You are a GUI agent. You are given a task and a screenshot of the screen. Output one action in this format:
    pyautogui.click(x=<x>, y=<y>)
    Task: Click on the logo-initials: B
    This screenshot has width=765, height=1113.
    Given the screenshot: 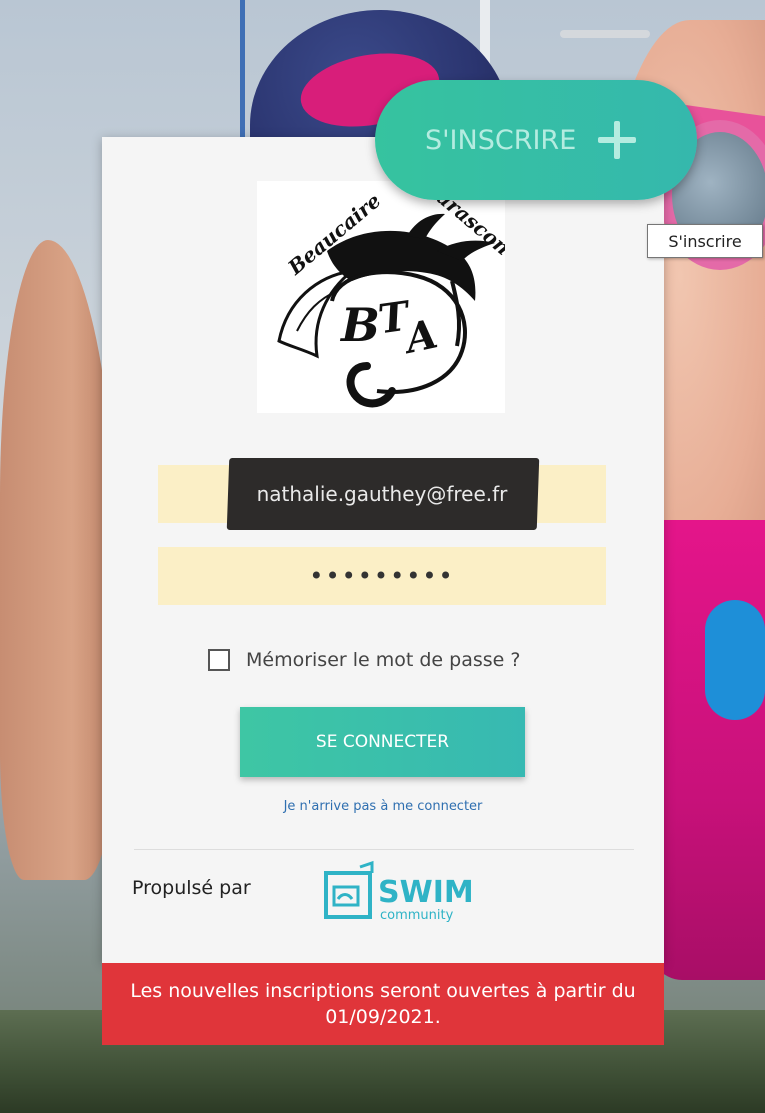 What is the action you would take?
    pyautogui.click(x=359, y=325)
    